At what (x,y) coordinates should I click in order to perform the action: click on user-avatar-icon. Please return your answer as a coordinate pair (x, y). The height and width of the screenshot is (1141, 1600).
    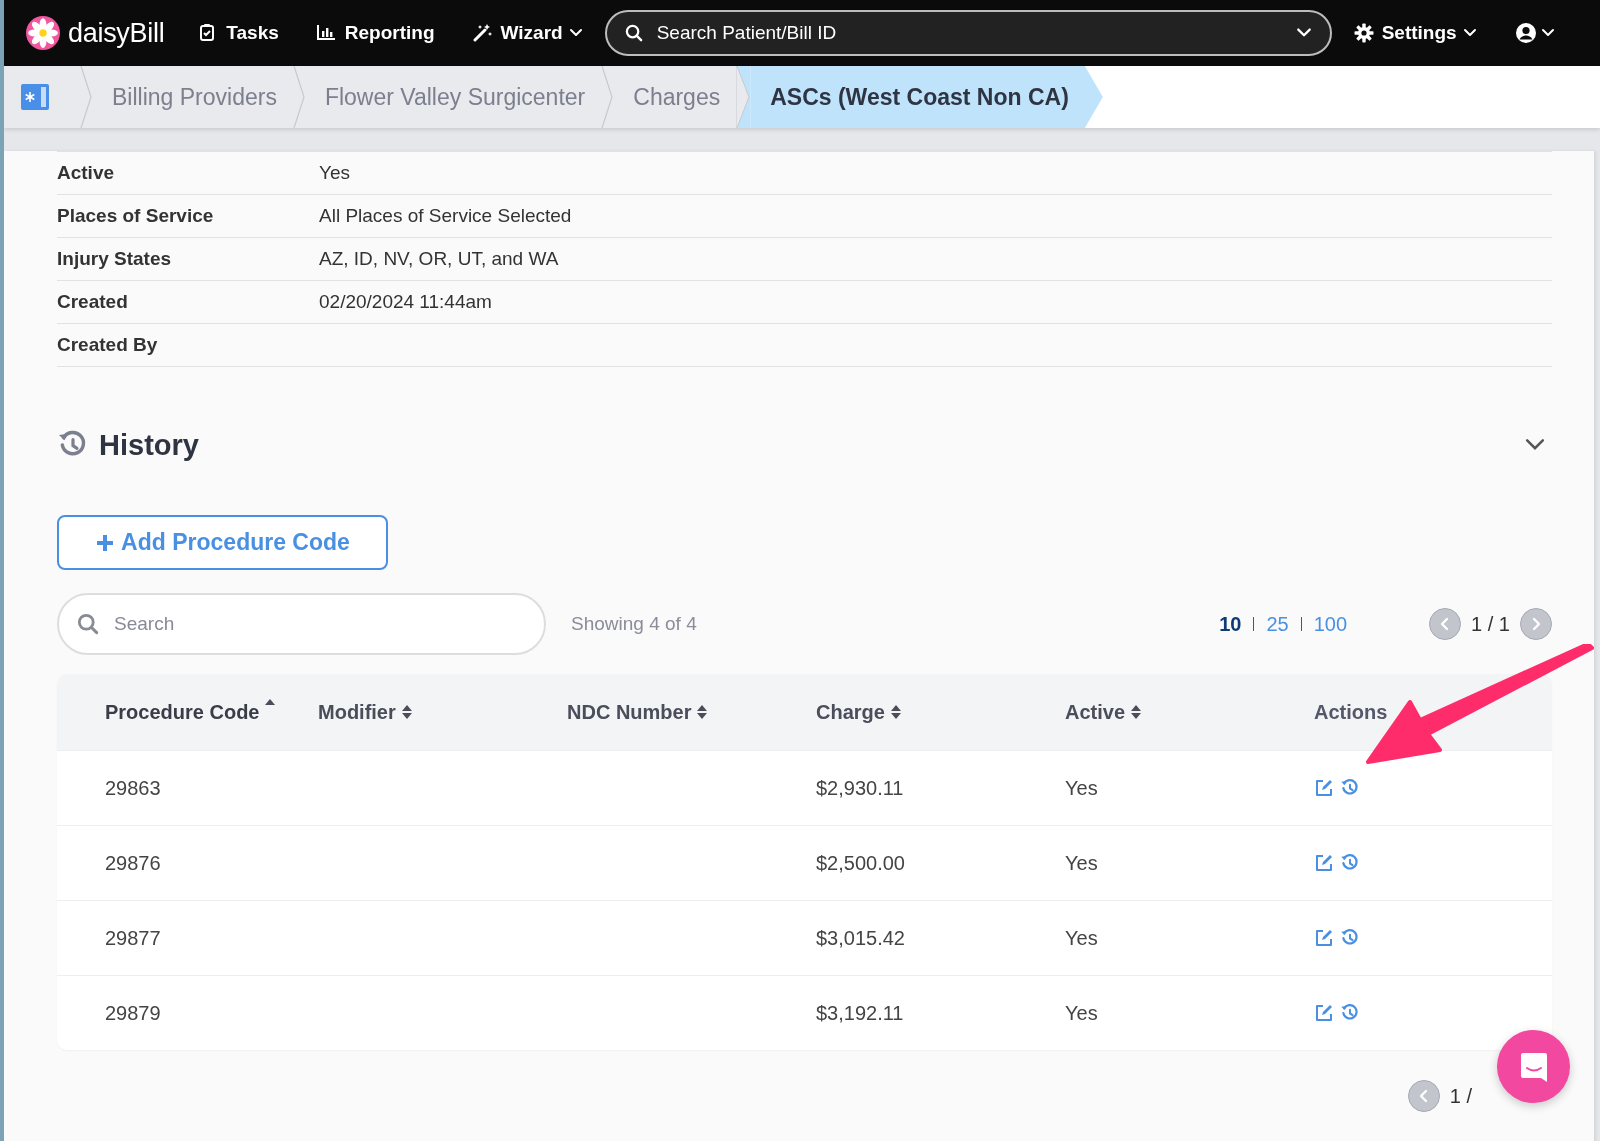
    Looking at the image, I should click on (1525, 33).